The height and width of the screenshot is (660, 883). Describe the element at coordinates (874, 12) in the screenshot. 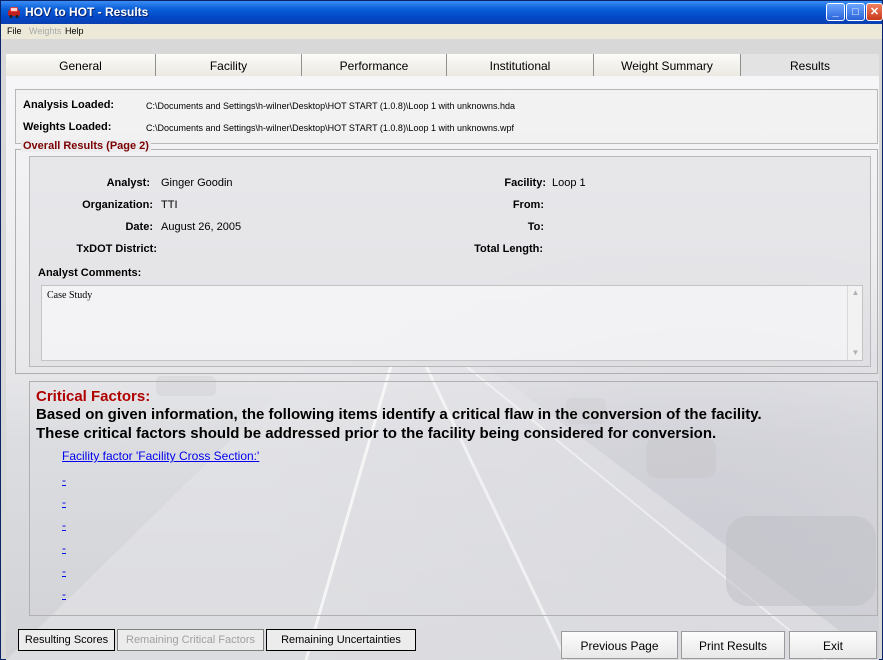

I see `close-button: ✕` at that location.